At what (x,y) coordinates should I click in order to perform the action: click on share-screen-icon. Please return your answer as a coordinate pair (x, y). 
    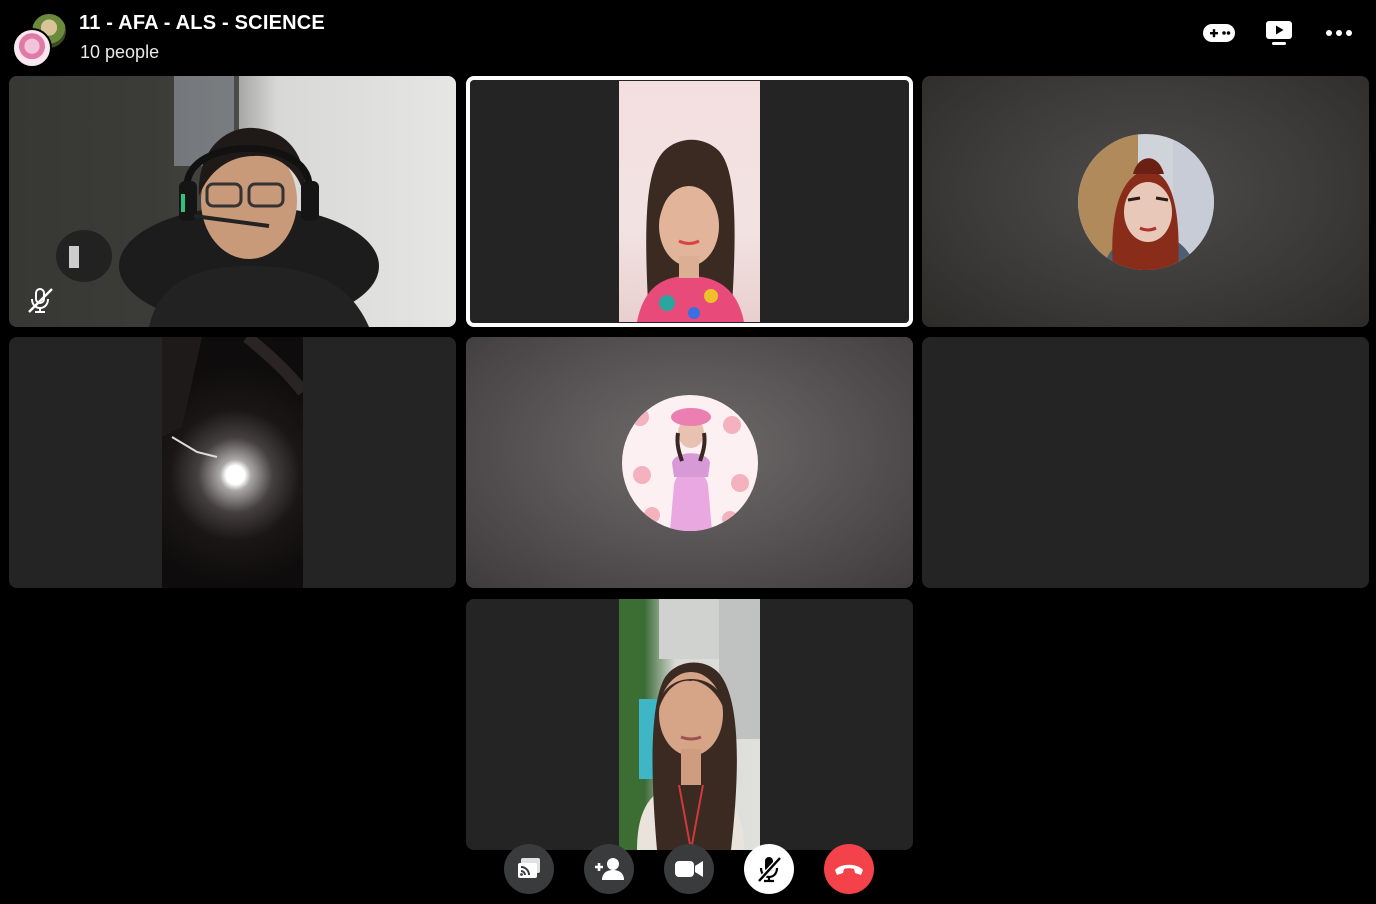
    Looking at the image, I should click on (529, 868).